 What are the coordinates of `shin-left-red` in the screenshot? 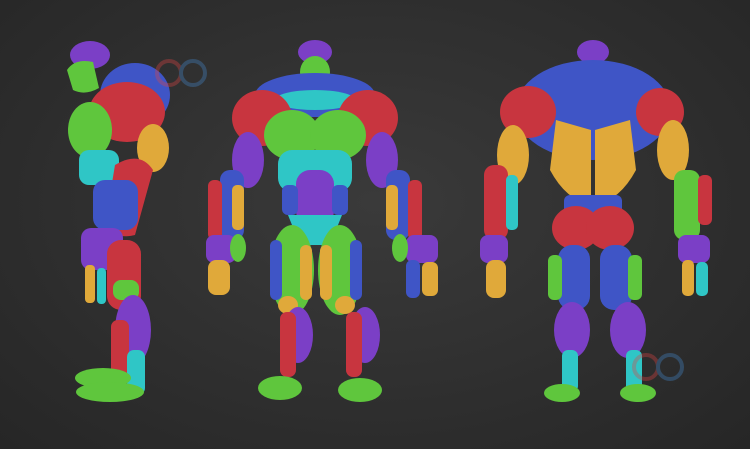 It's located at (288, 344).